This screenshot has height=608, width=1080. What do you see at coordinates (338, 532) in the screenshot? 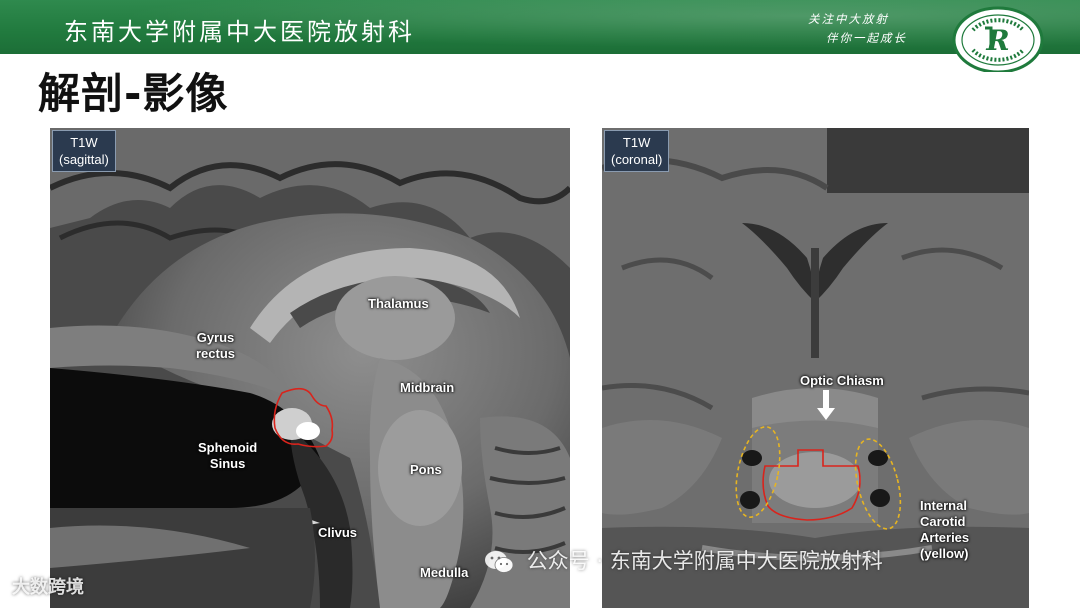
I see `label-clivus: Clivus` at bounding box center [338, 532].